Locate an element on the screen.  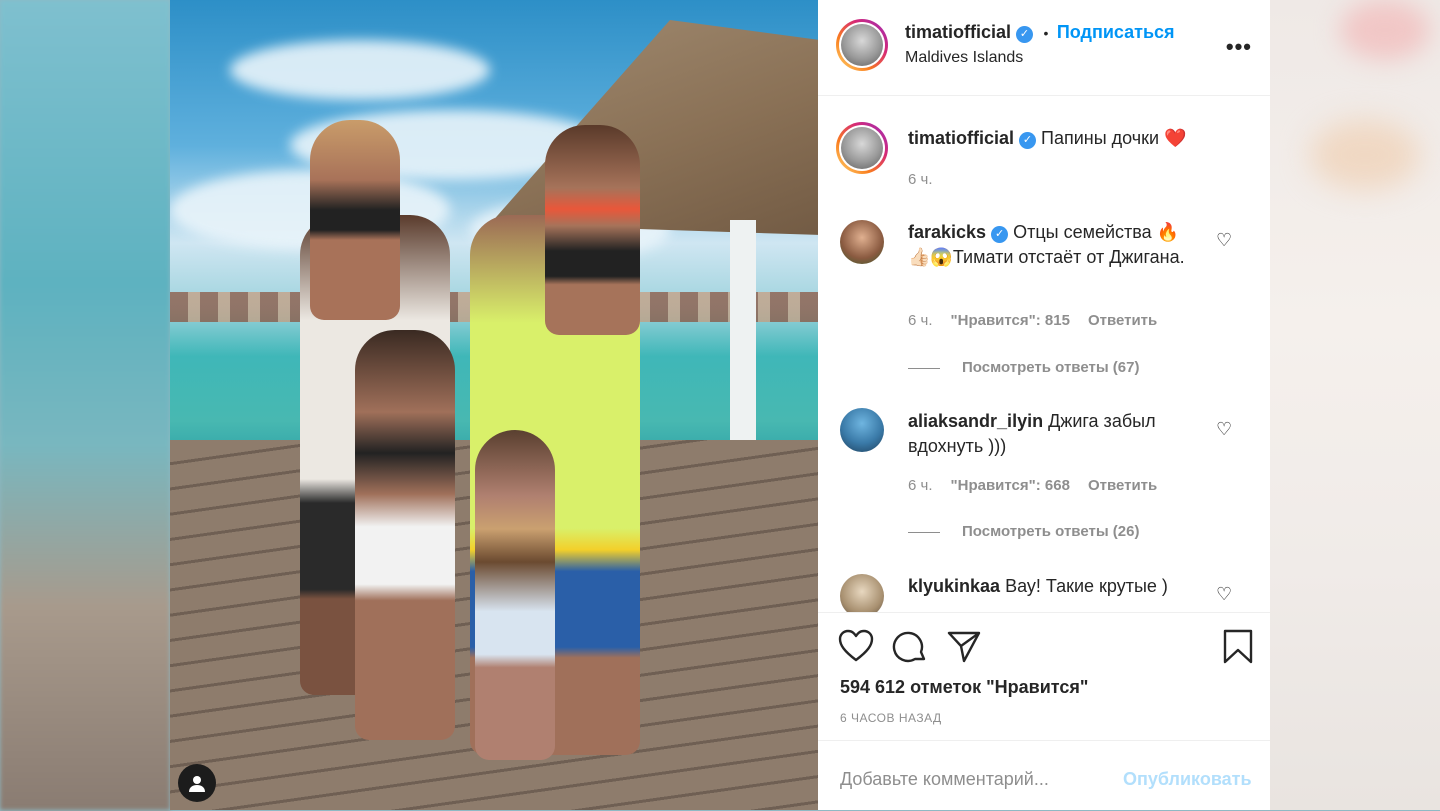
comment-input is located at coordinates (975, 779).